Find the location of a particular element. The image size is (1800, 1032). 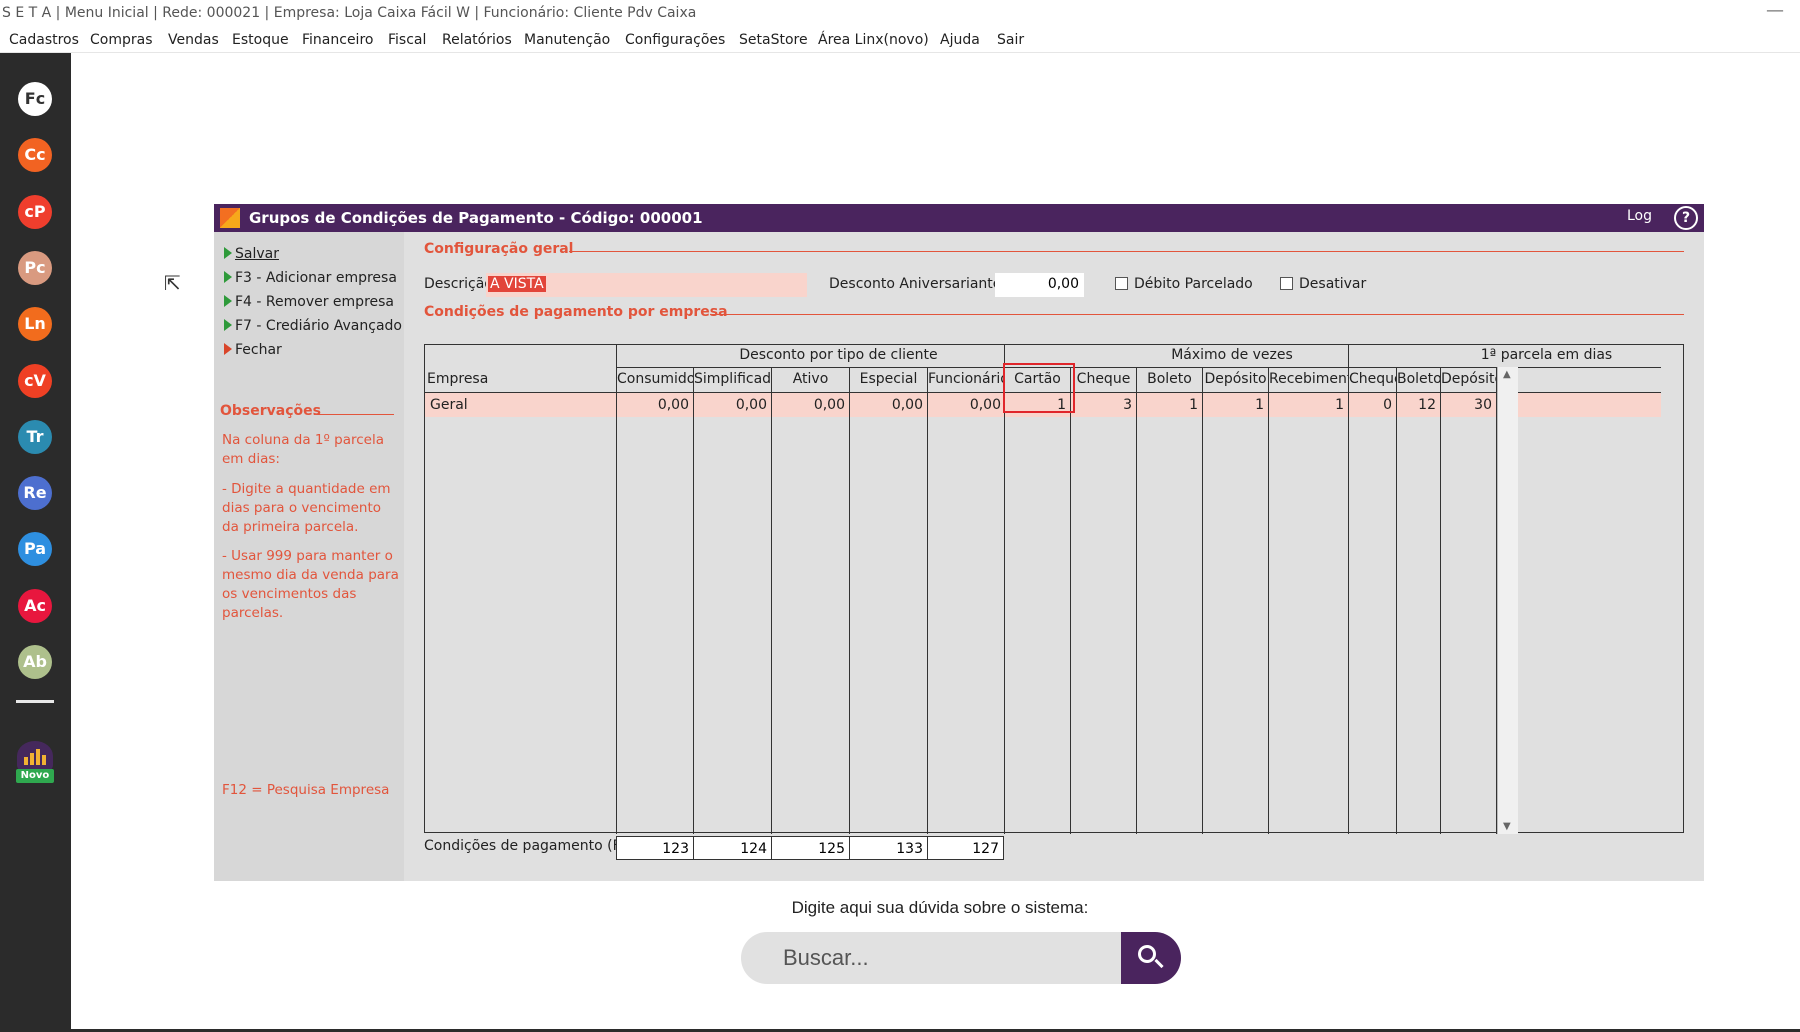

scroll-up-icon: ▲ is located at coordinates (1507, 374).